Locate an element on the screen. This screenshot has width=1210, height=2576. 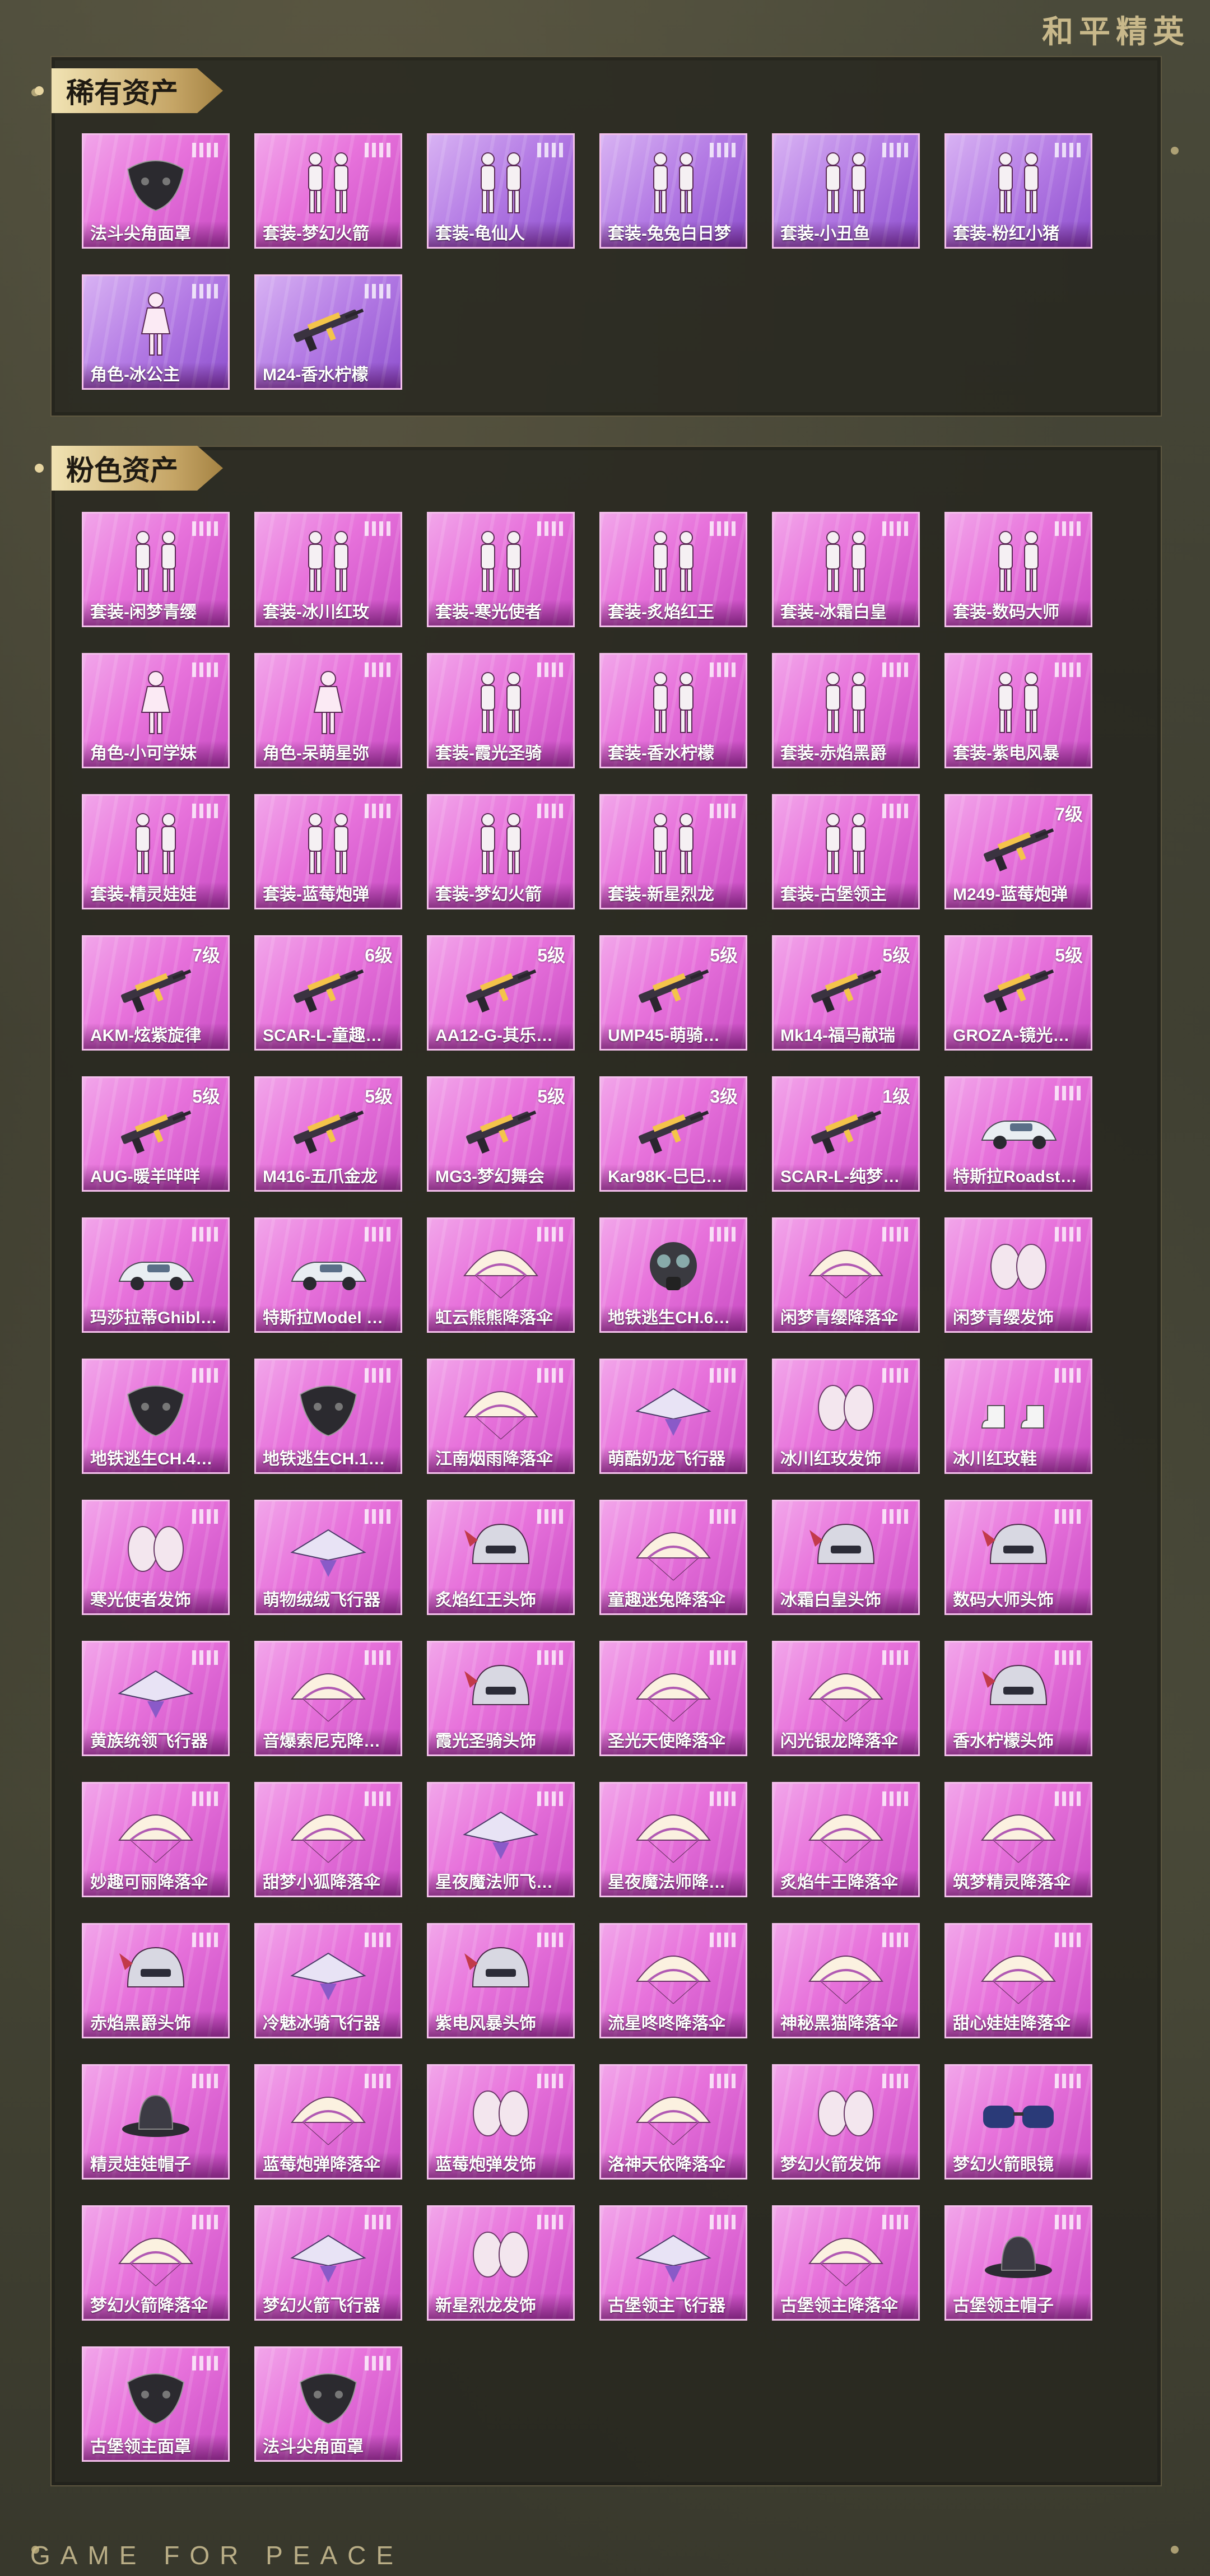
asset-card: 古堡领主降落伞 is located at coordinates (846, 2263).